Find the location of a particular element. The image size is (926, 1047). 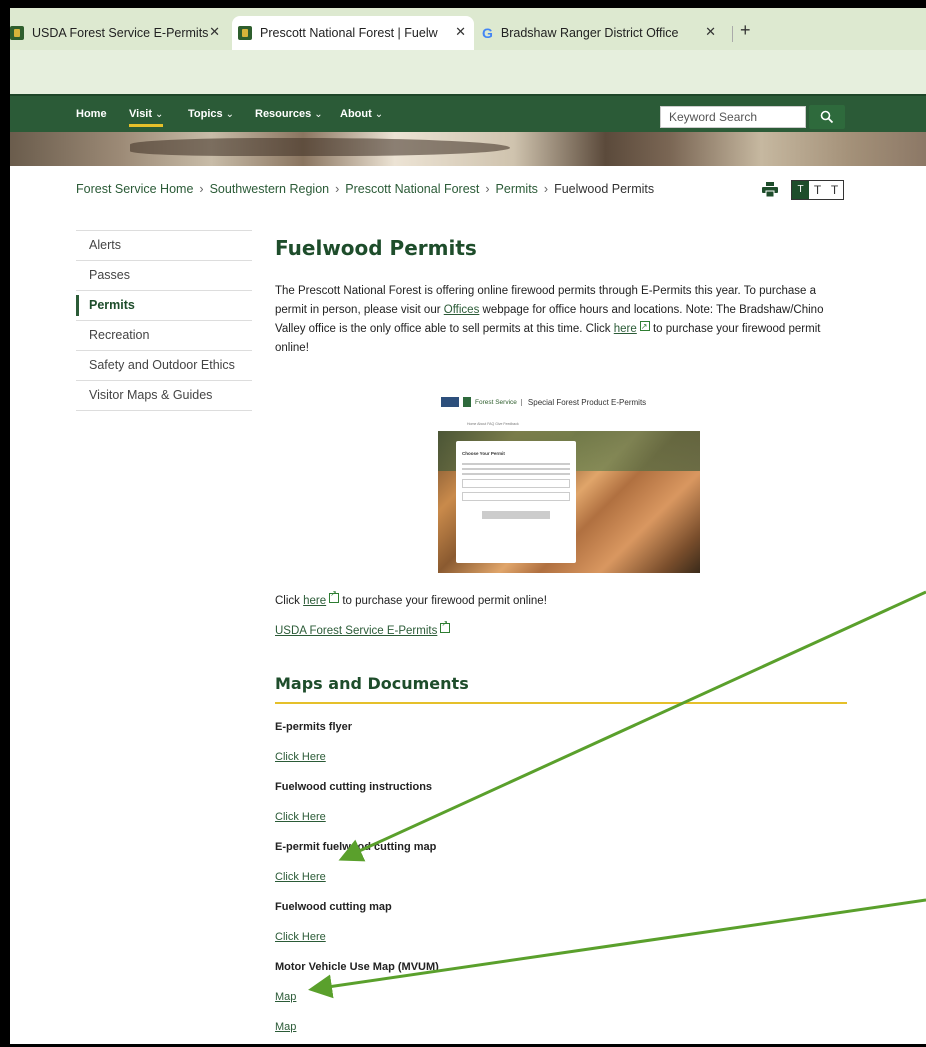

image-permit-card: Choose Your Permit is located at coordinates (516, 502).